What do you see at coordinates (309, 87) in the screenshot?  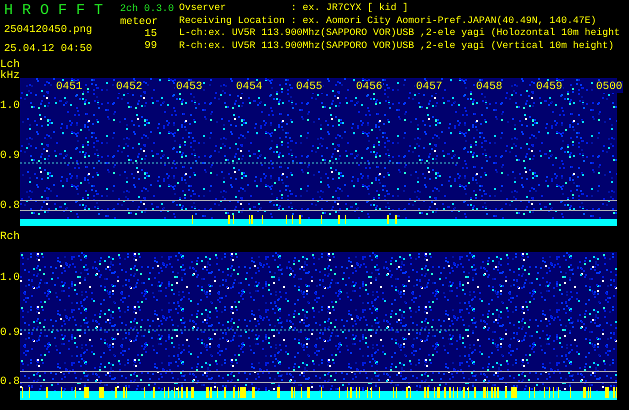 I see `time-label: 0455` at bounding box center [309, 87].